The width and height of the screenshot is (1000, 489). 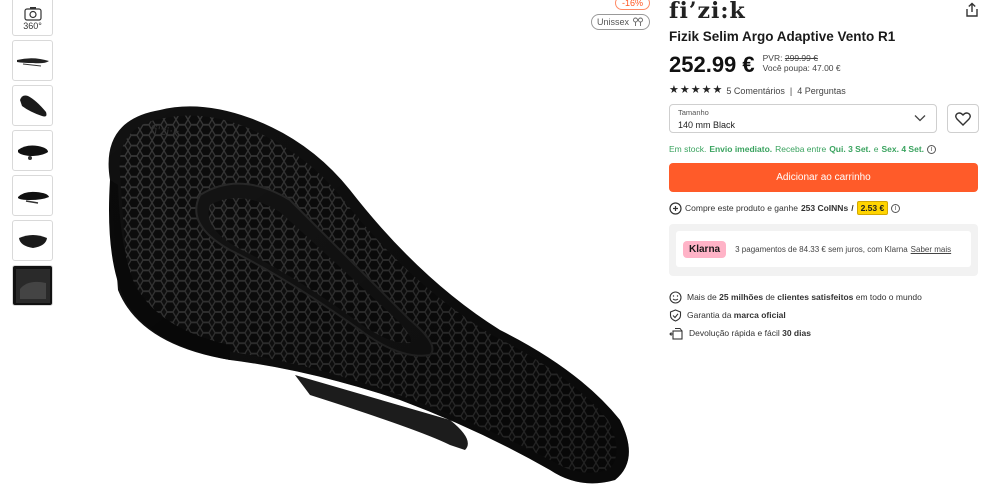 I want to click on coins-icon, so click(x=675, y=208).